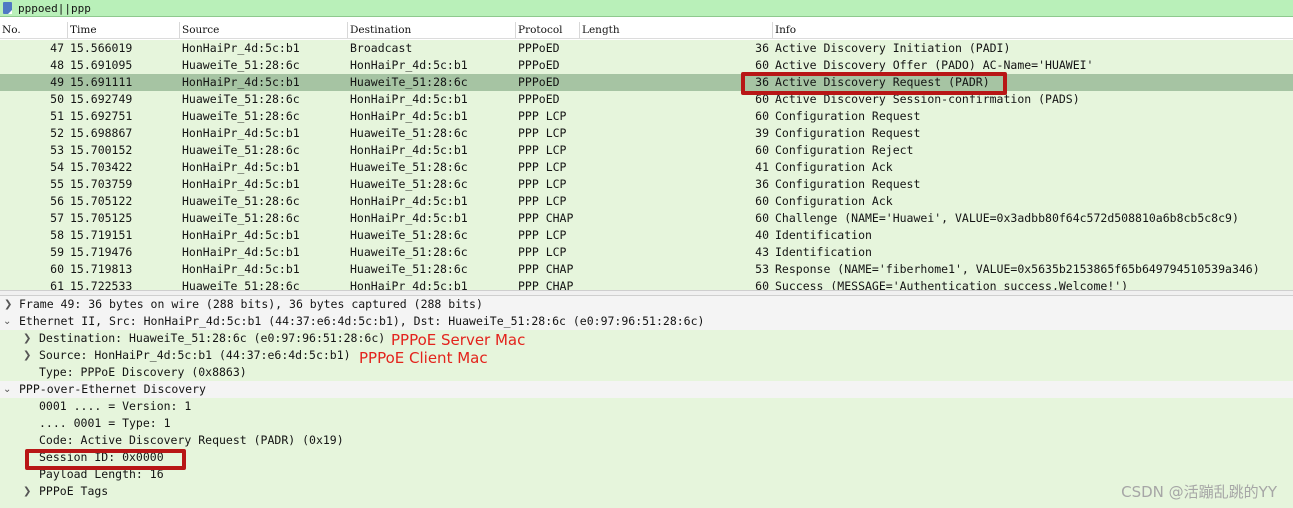 The width and height of the screenshot is (1293, 508). What do you see at coordinates (105, 423) in the screenshot?
I see `tree-item-type-label: .... 0001 = Type: 1` at bounding box center [105, 423].